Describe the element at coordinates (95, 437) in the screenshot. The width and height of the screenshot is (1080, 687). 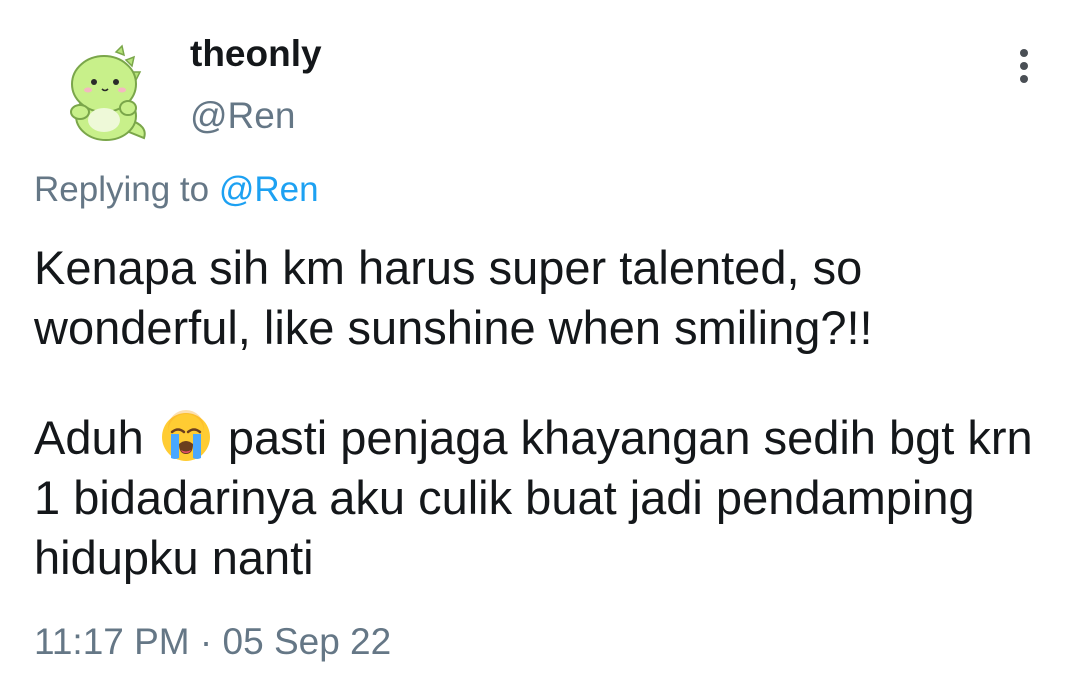
I see `tweet-text-segment: Aduh` at that location.